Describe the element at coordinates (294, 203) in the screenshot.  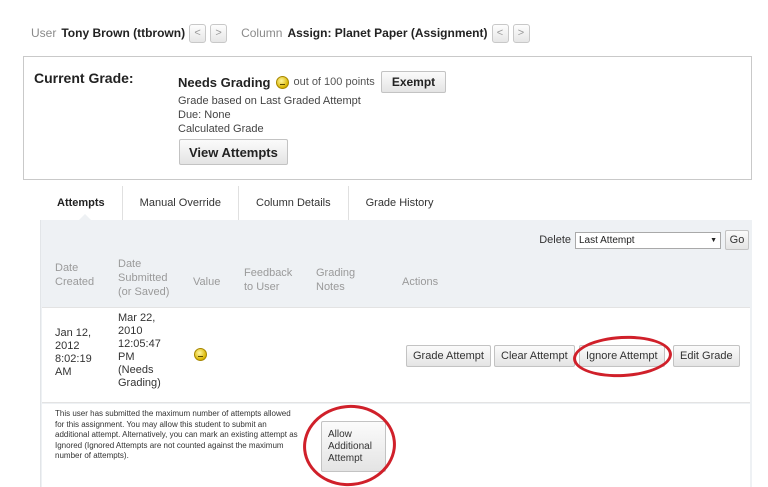
I see `tab-column-details: Column Details` at that location.